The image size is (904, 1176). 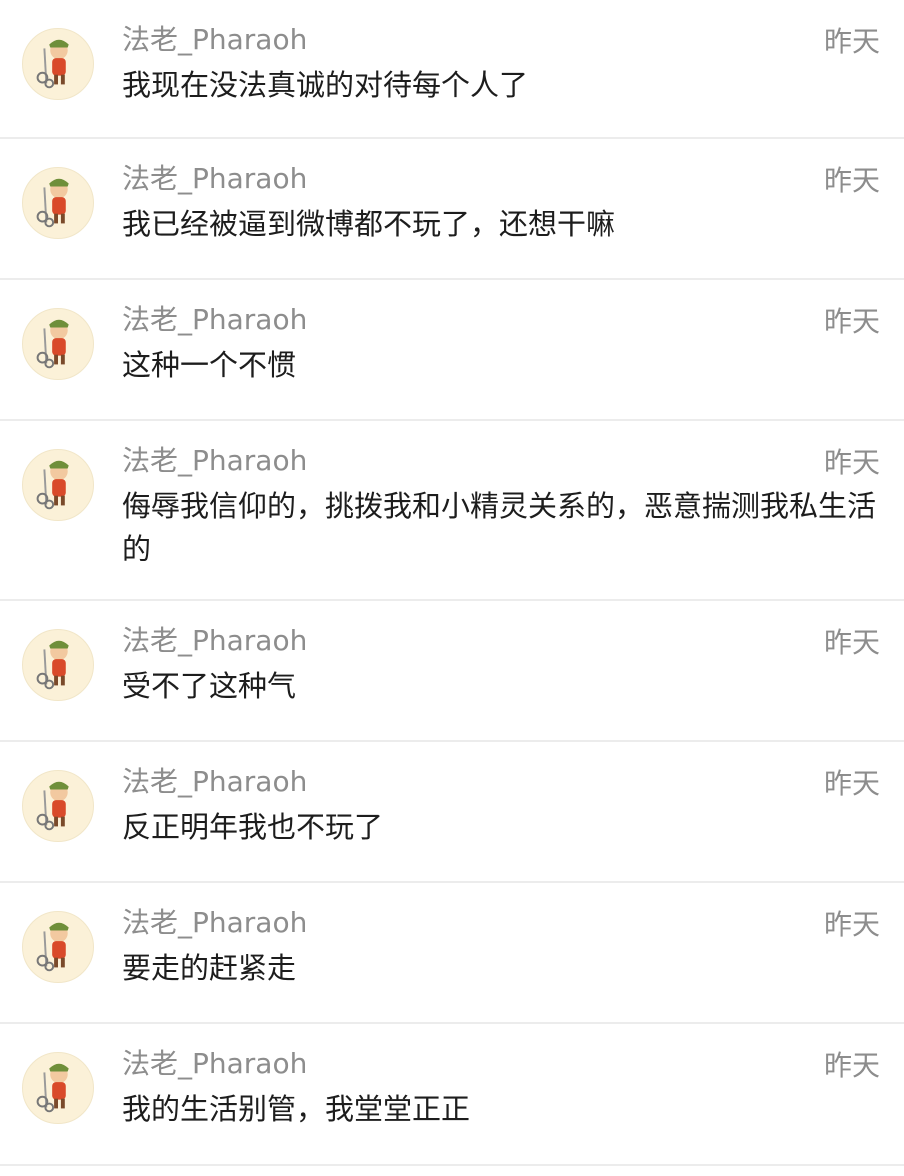 What do you see at coordinates (296, 1109) in the screenshot?
I see `message-text: 我的生活别管，我堂堂正正` at bounding box center [296, 1109].